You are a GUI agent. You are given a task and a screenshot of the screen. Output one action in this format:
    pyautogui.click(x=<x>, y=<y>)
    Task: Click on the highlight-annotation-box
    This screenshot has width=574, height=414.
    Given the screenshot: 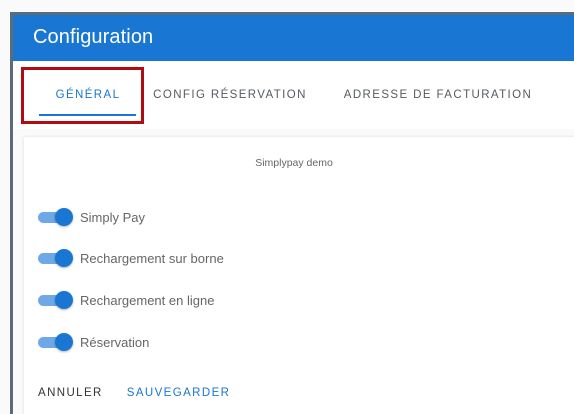 What is the action you would take?
    pyautogui.click(x=82, y=95)
    